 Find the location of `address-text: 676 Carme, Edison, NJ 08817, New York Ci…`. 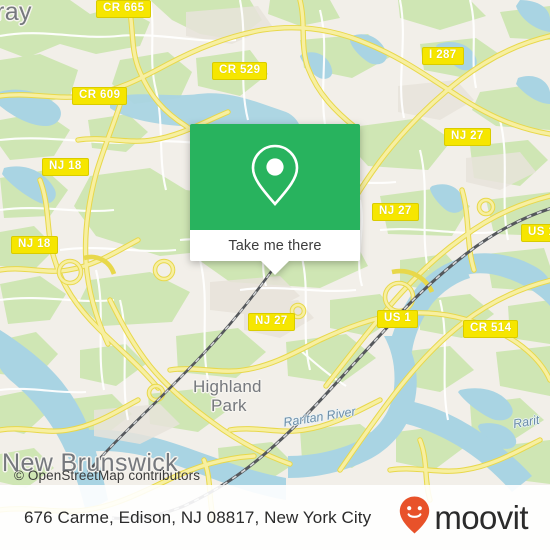

address-text: 676 Carme, Edison, NJ 08817, New York Ci… is located at coordinates (198, 517).